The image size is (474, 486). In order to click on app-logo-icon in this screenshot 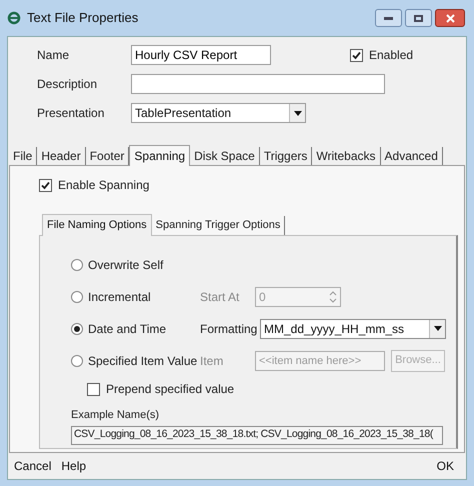, I will do `click(14, 18)`.